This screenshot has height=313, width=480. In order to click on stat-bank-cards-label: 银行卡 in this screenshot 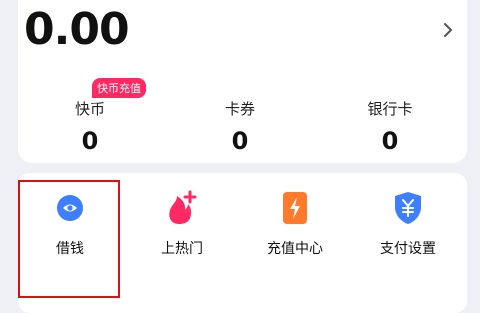, I will do `click(390, 109)`.